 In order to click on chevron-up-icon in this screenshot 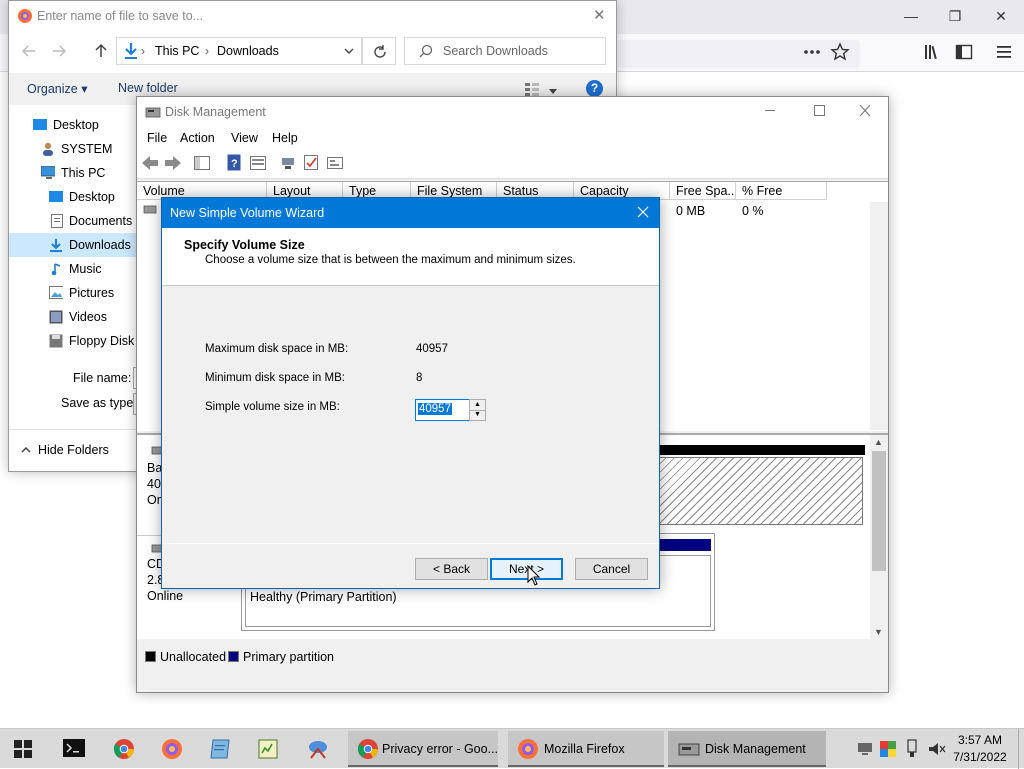, I will do `click(26, 449)`.